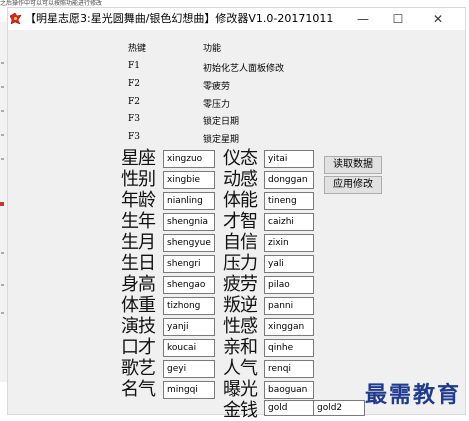 This screenshot has width=469, height=421. Describe the element at coordinates (189, 285) in the screenshot. I see `shengao-field: shengao` at that location.